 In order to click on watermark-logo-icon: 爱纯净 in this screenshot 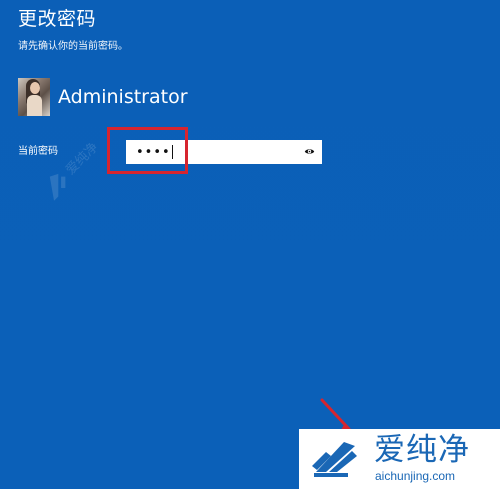, I will do `click(75, 170)`.